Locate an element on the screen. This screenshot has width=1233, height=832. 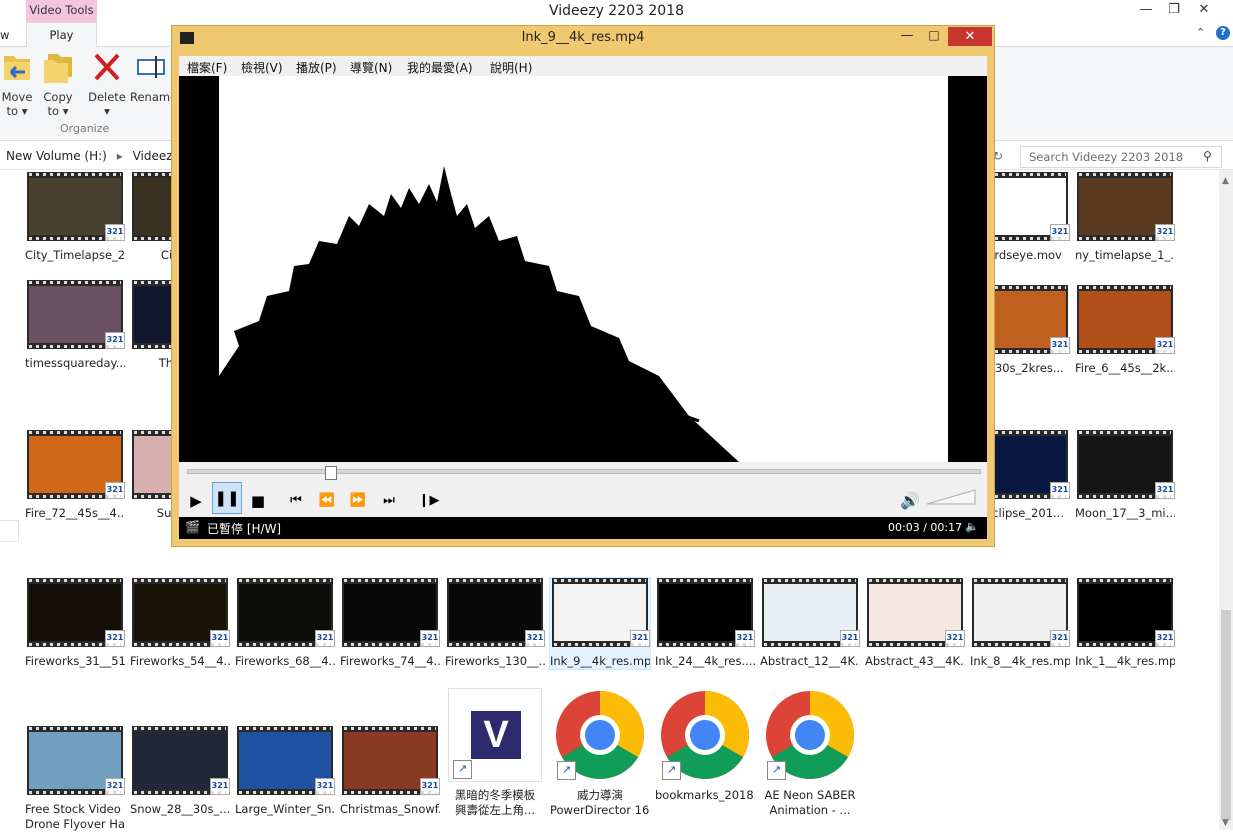
copy-to-button: Copy to ▾ is located at coordinates (58, 84).